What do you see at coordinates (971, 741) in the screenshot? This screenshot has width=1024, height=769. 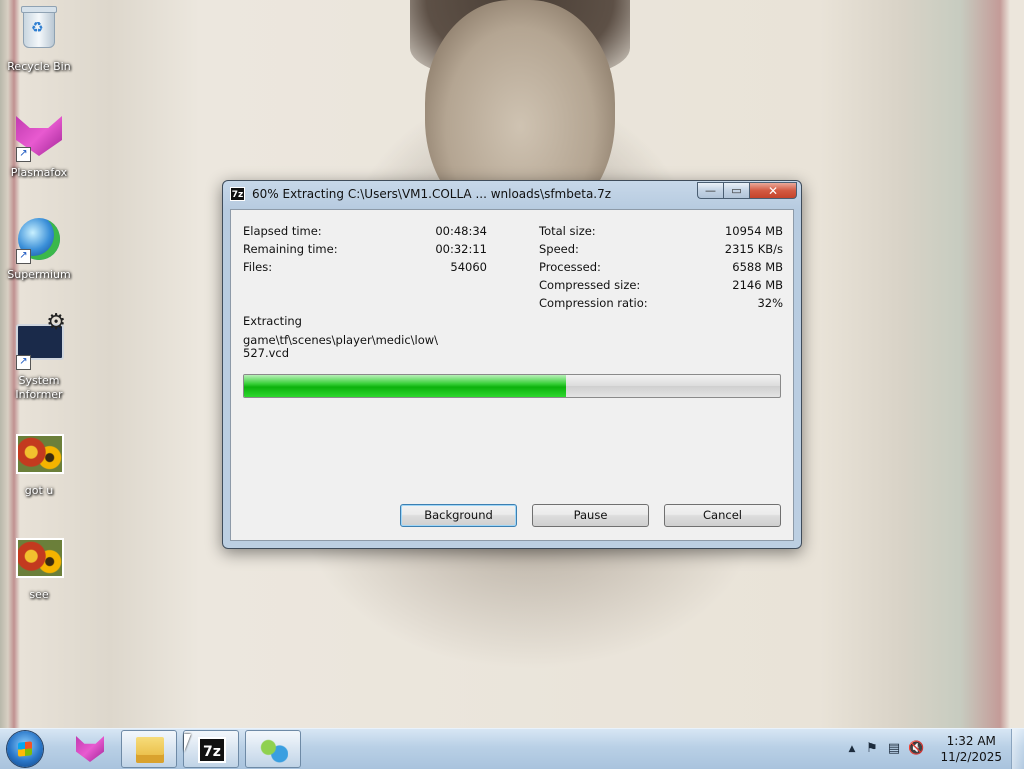 I see `clock-time: 1:32 AM` at bounding box center [971, 741].